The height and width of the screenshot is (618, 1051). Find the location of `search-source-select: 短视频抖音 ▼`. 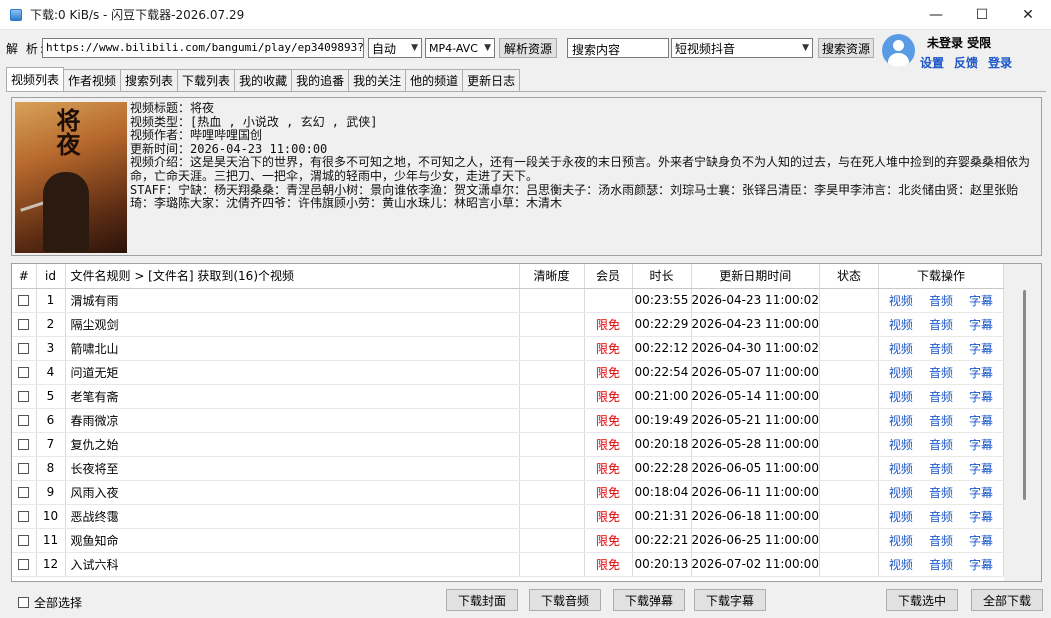

search-source-select: 短视频抖音 ▼ is located at coordinates (742, 48).